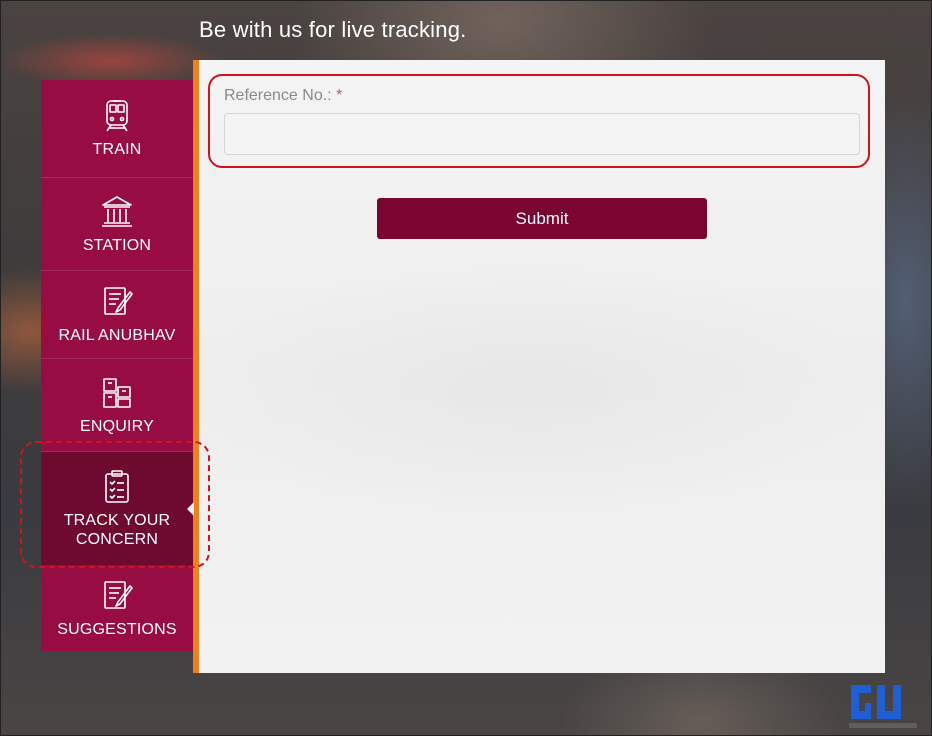  I want to click on enquiry-boxes-icon, so click(117, 392).